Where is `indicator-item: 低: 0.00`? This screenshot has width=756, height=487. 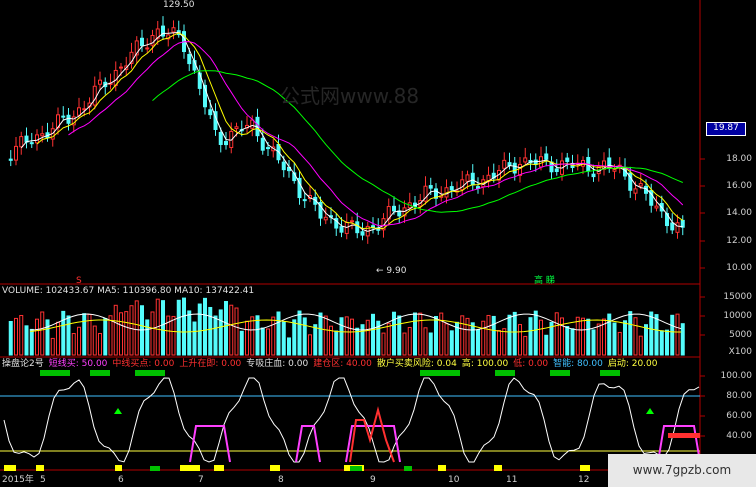 indicator-item: 低: 0.00 is located at coordinates (531, 364).